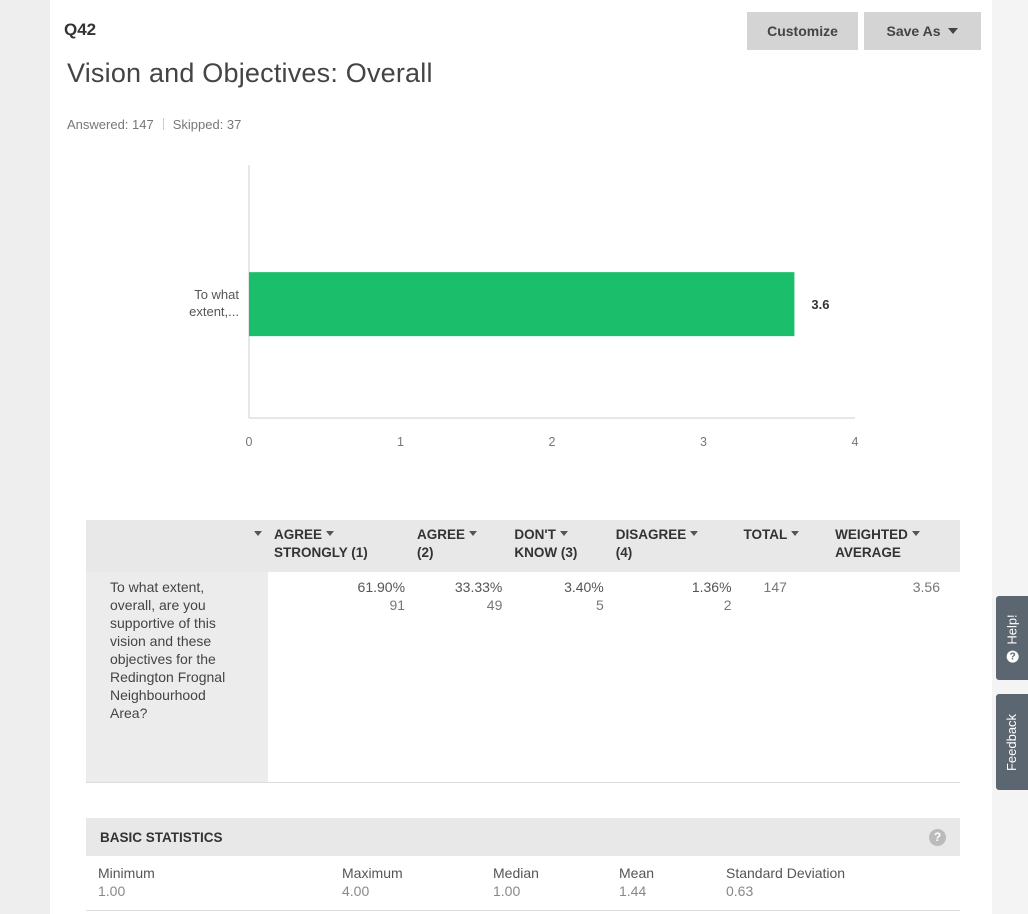 This screenshot has width=1028, height=914. Describe the element at coordinates (727, 605) in the screenshot. I see `cell-count: 2` at that location.